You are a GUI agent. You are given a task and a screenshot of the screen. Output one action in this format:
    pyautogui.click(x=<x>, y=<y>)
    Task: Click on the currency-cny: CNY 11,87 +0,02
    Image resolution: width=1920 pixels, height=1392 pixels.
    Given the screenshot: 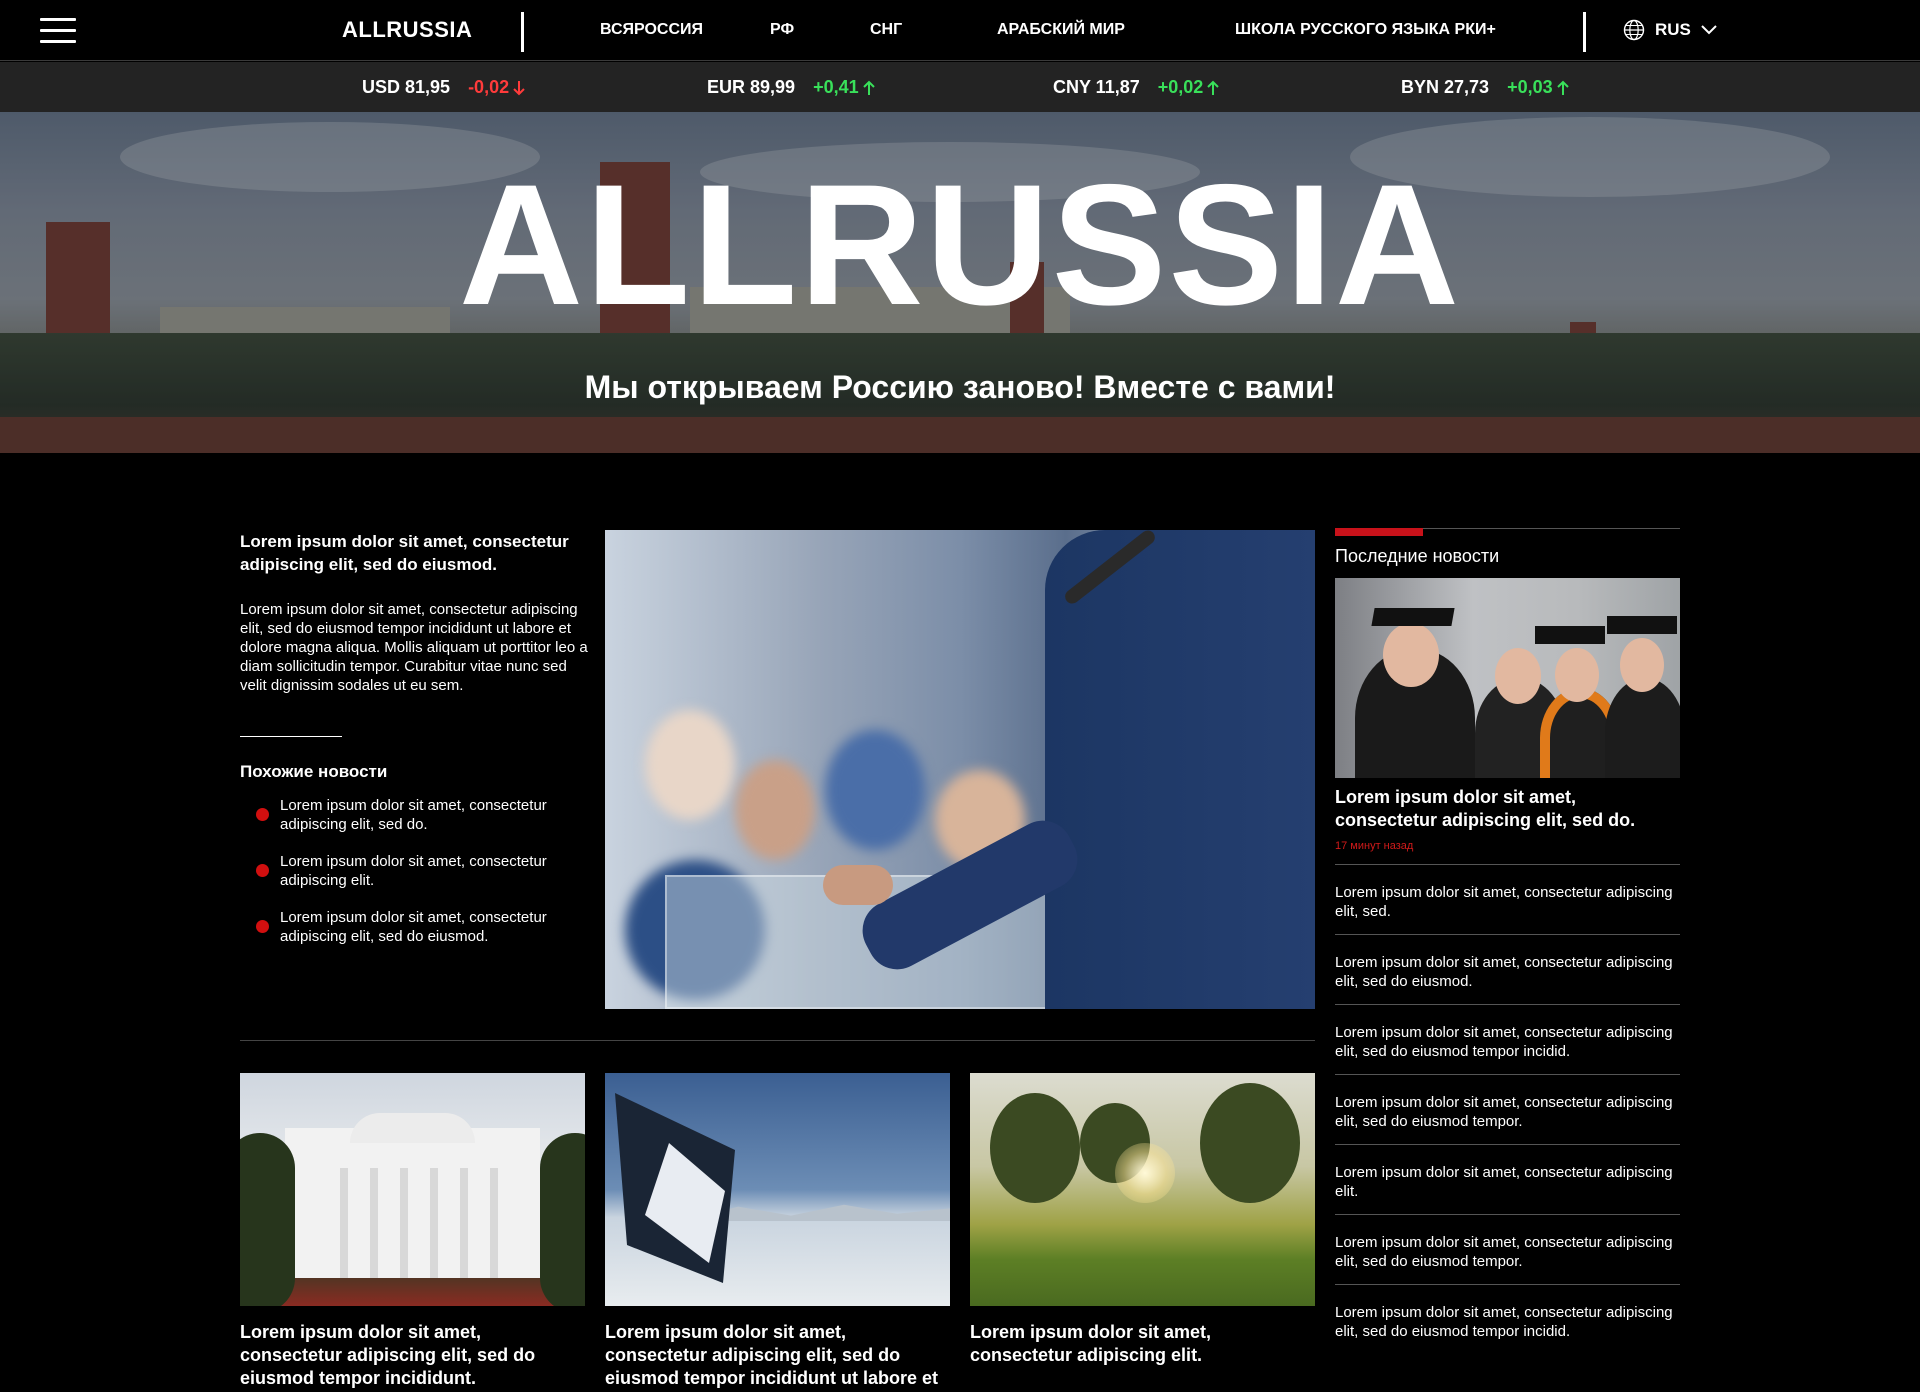 What is the action you would take?
    pyautogui.click(x=1136, y=87)
    